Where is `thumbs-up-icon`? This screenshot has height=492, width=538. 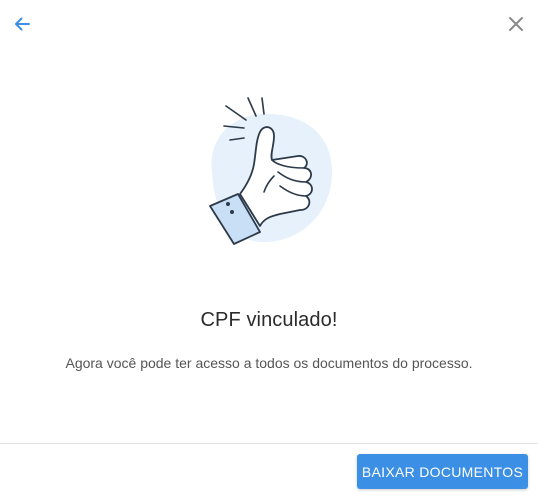 thumbs-up-icon is located at coordinates (270, 171).